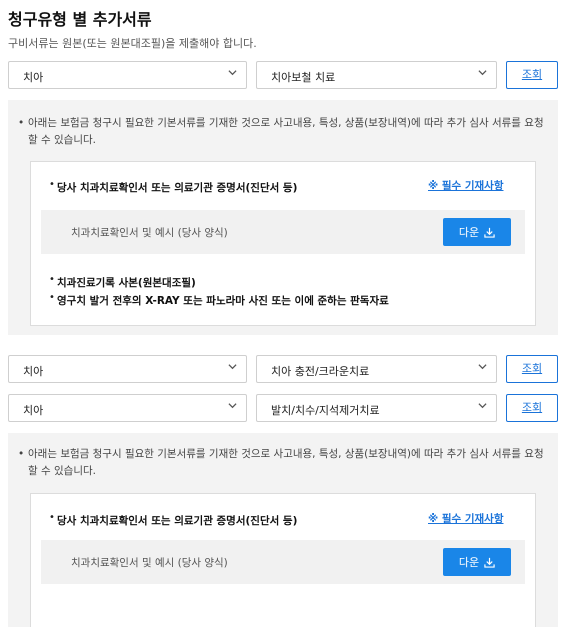  What do you see at coordinates (376, 369) in the screenshot?
I see `treatment-select-2: 치아 충전/크라운치료` at bounding box center [376, 369].